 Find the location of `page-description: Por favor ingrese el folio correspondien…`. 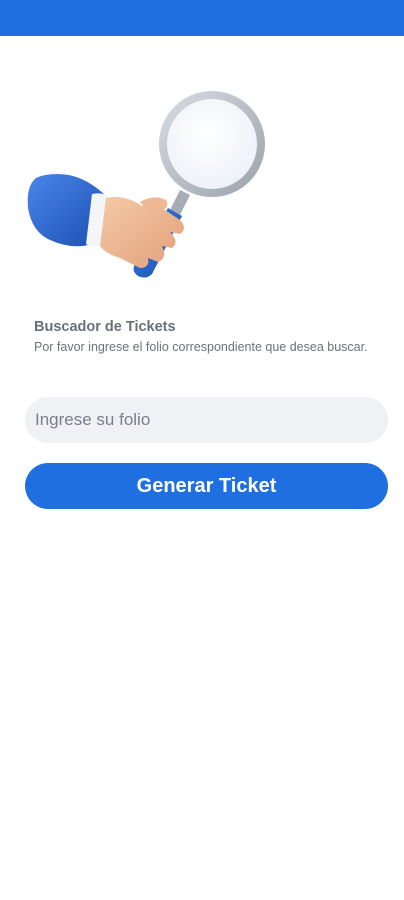

page-description: Por favor ingrese el folio correspondien… is located at coordinates (201, 347).